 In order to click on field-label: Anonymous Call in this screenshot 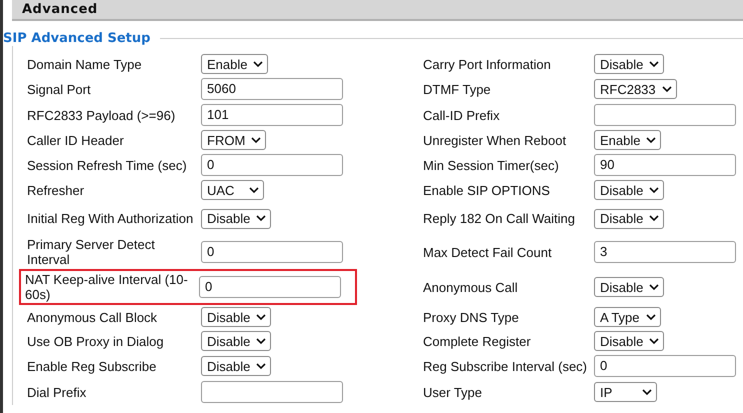, I will do `click(470, 287)`.